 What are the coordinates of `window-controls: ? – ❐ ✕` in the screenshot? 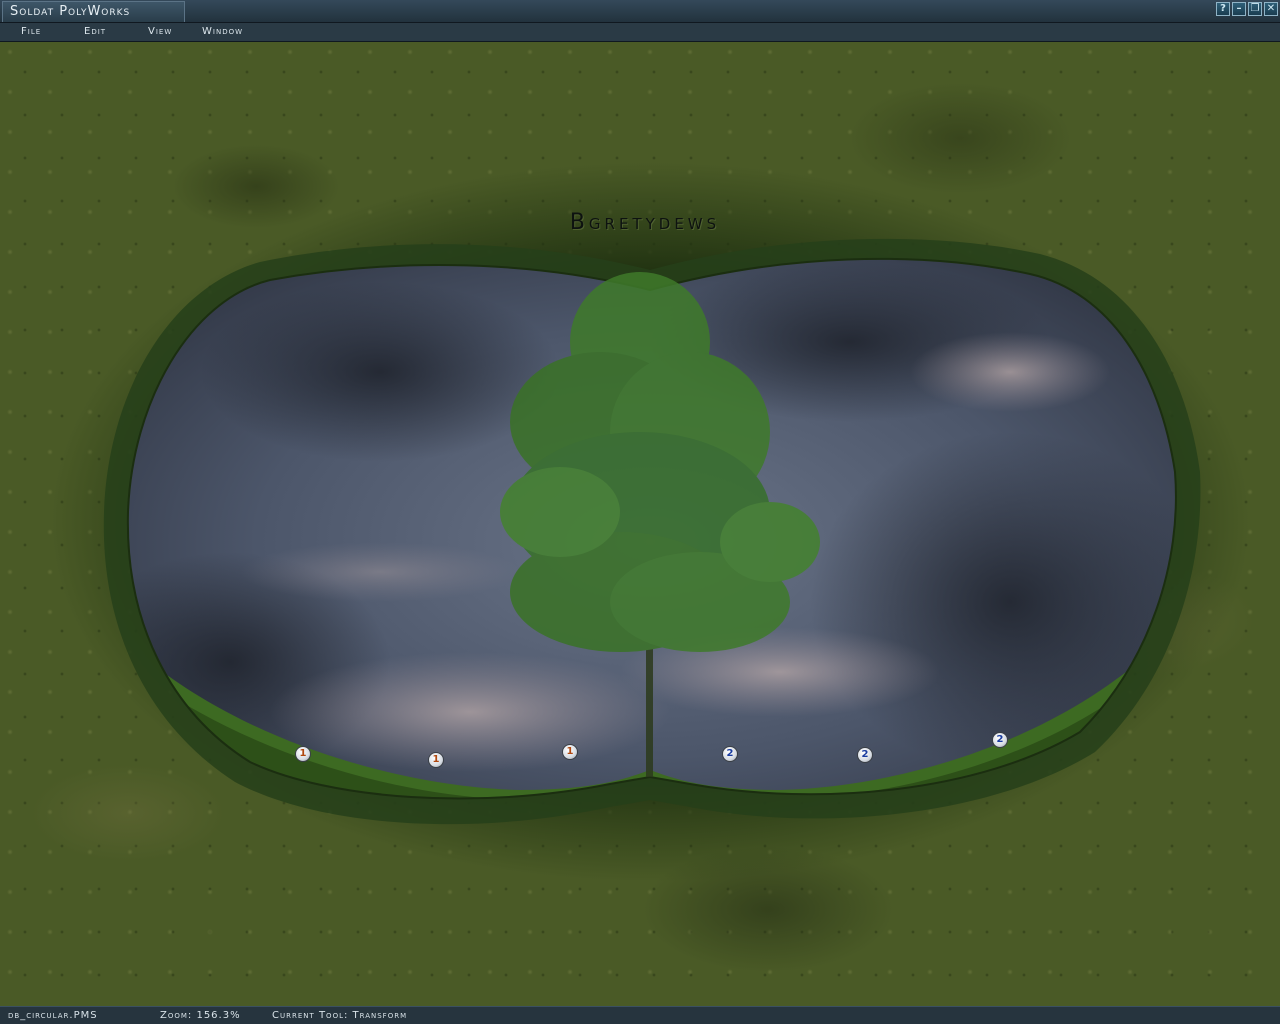 It's located at (1247, 9).